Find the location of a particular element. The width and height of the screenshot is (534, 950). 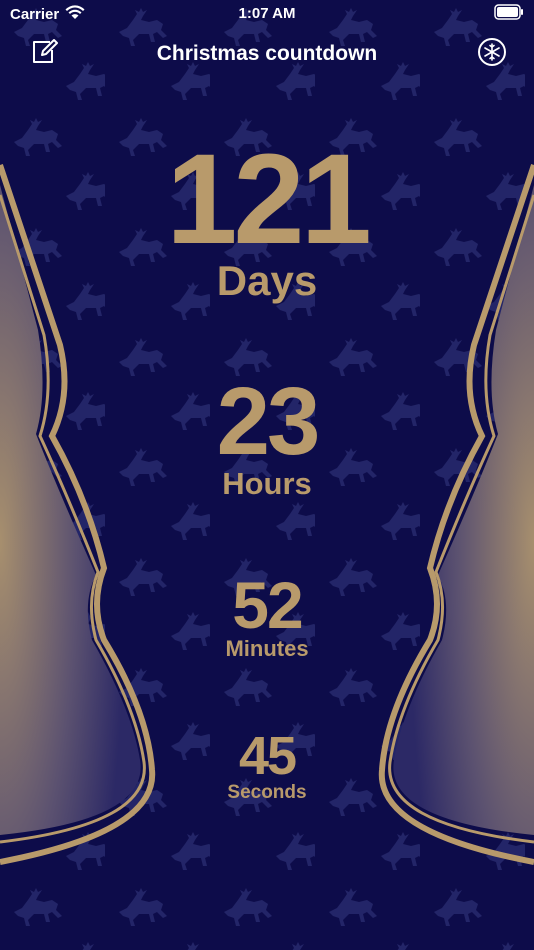

page-title: Christmas countdown is located at coordinates (267, 53).